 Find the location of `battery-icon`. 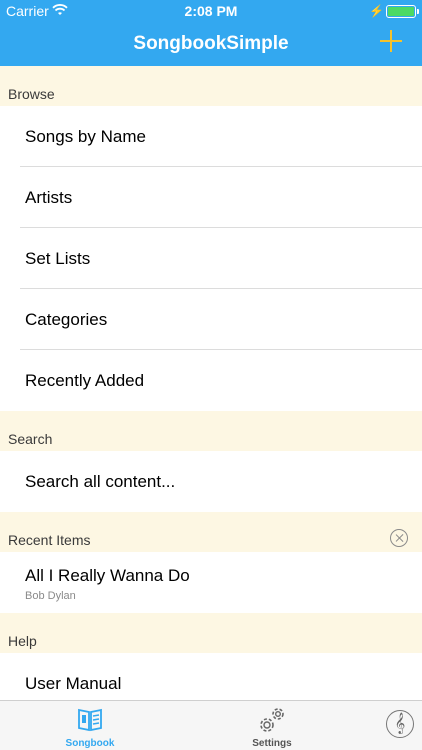

battery-icon is located at coordinates (402, 11).